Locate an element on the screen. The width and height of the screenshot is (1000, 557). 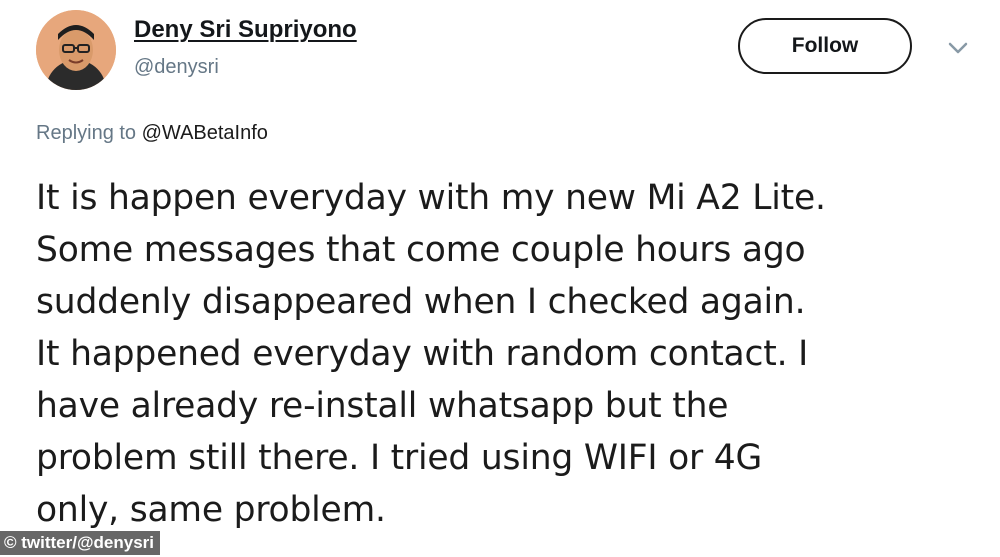
reply-context: Replying to @WABetaInfo is located at coordinates (152, 133).